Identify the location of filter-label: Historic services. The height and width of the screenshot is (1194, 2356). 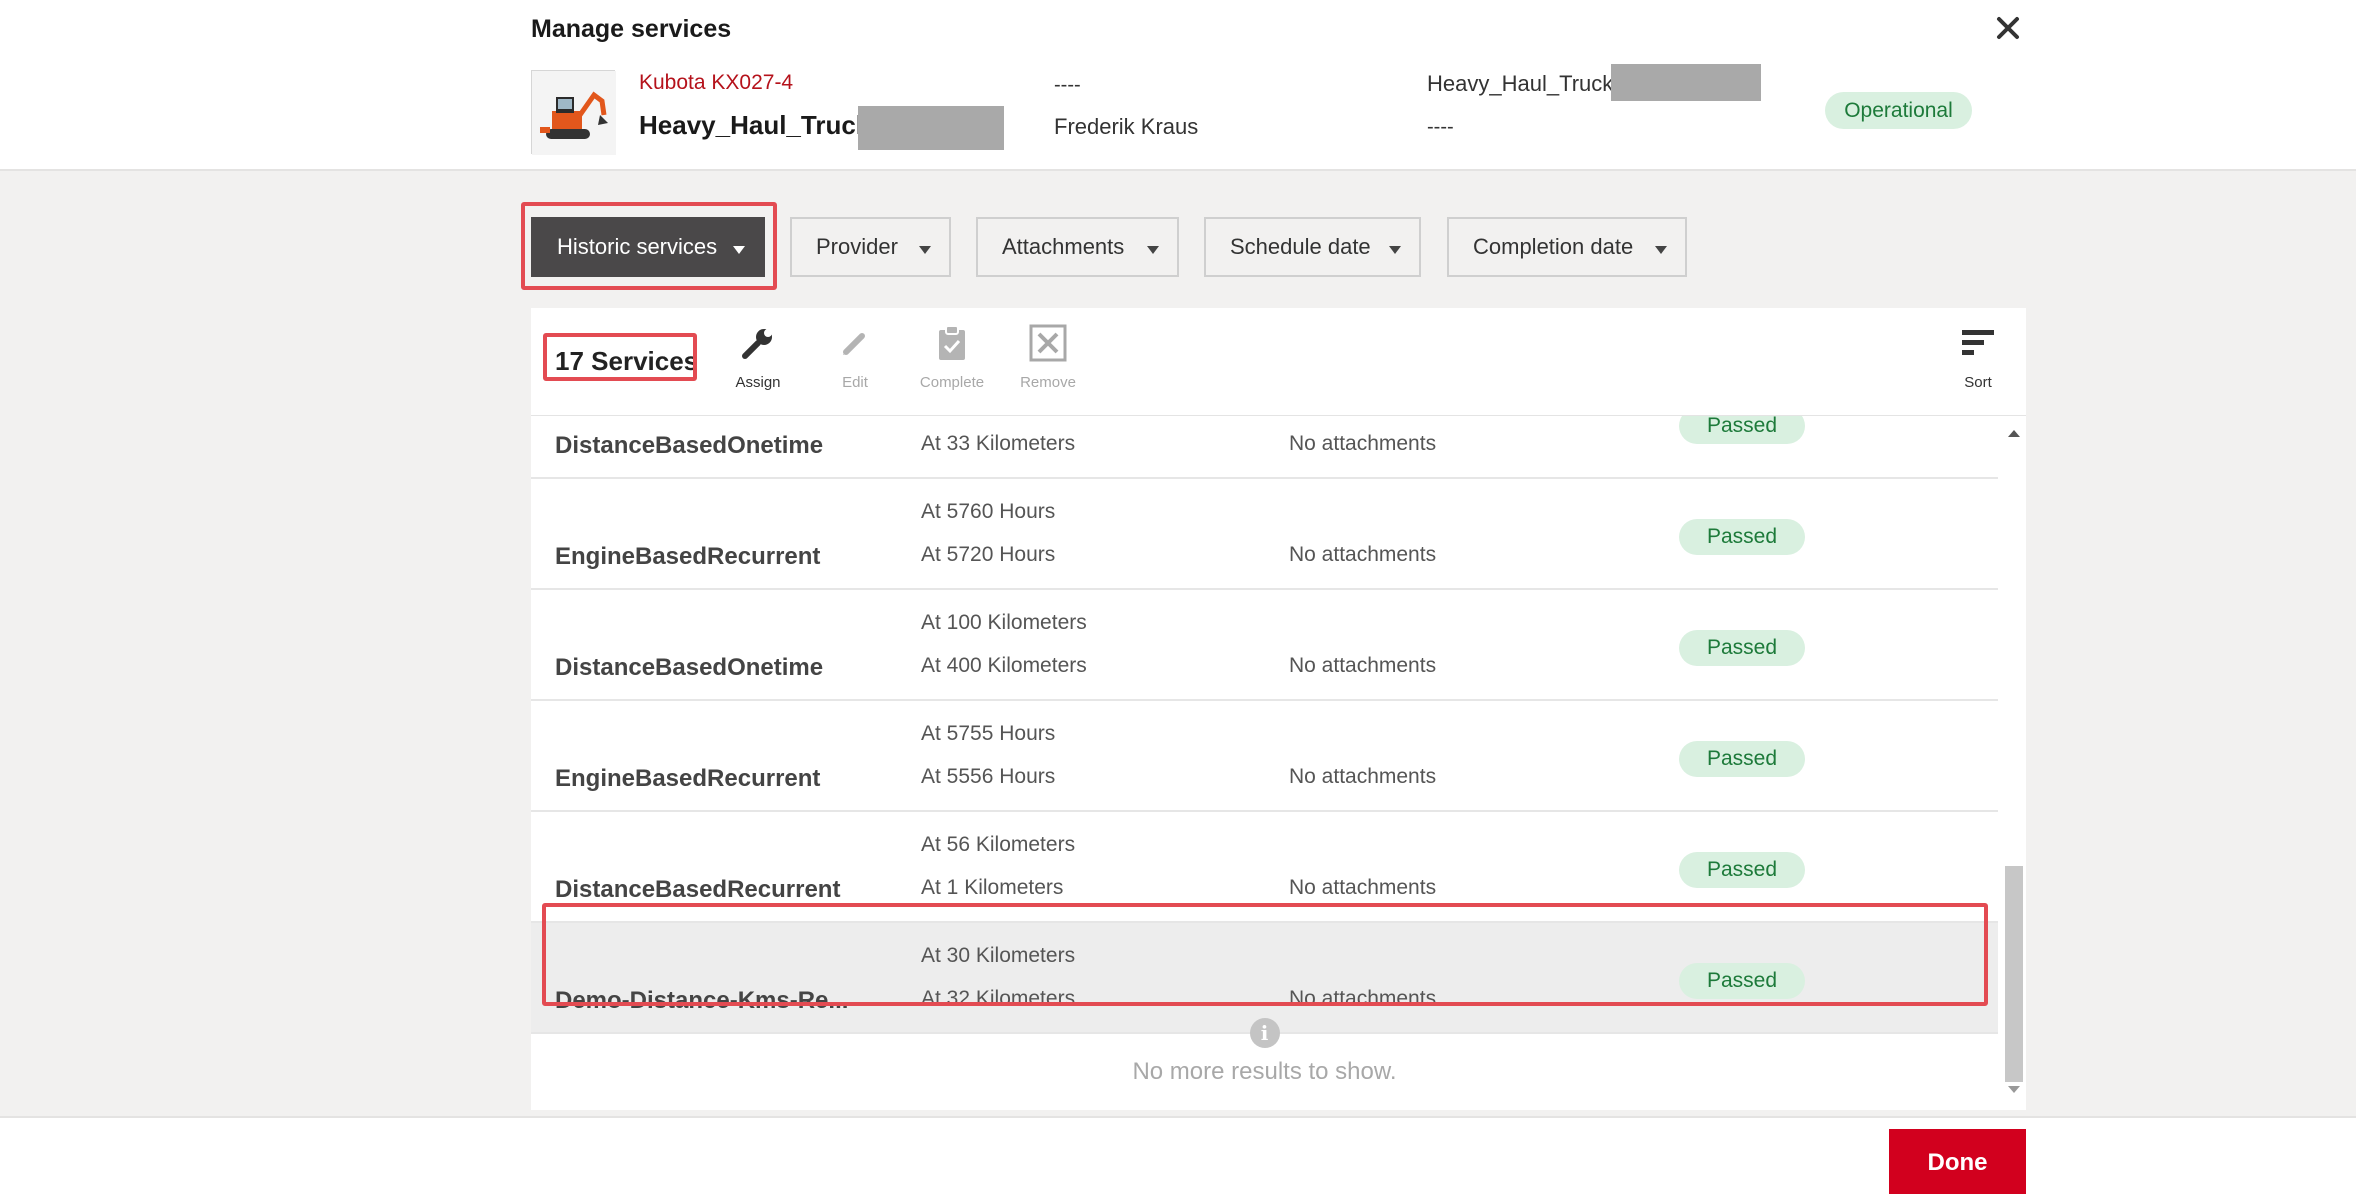
(637, 246).